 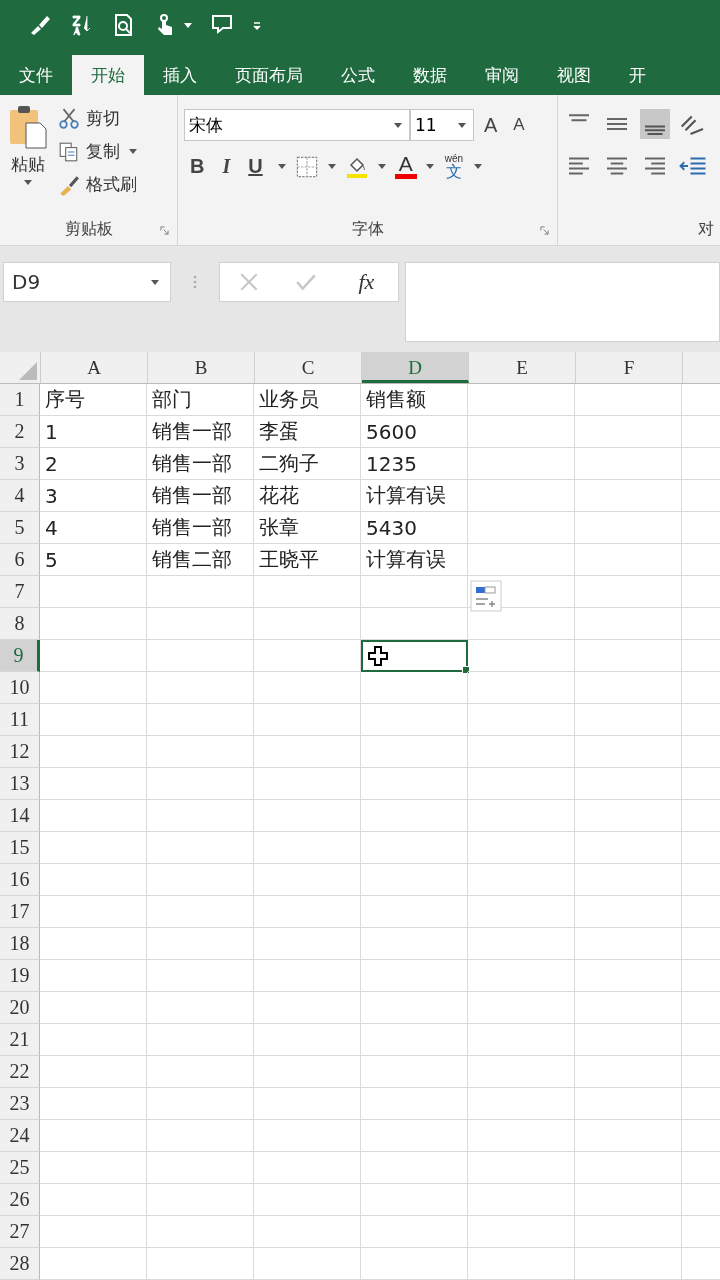 I want to click on customize-icon, so click(x=257, y=25).